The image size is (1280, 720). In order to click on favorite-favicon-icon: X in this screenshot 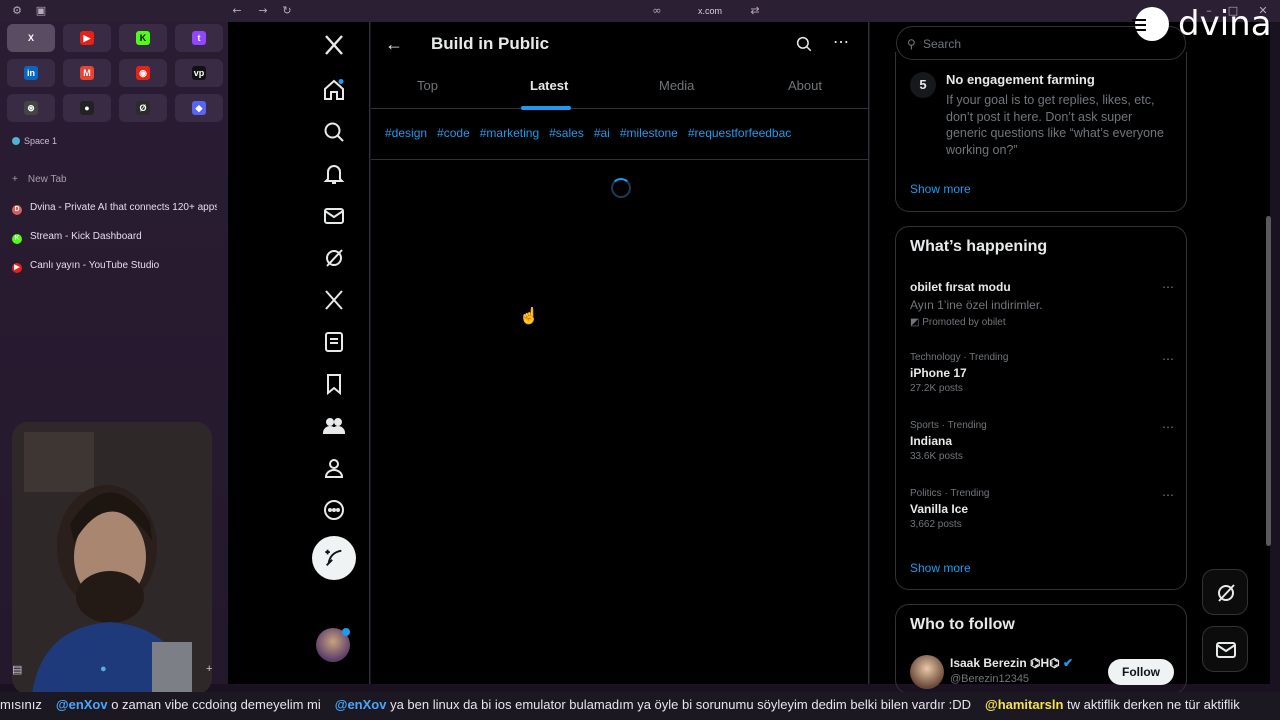, I will do `click(31, 38)`.